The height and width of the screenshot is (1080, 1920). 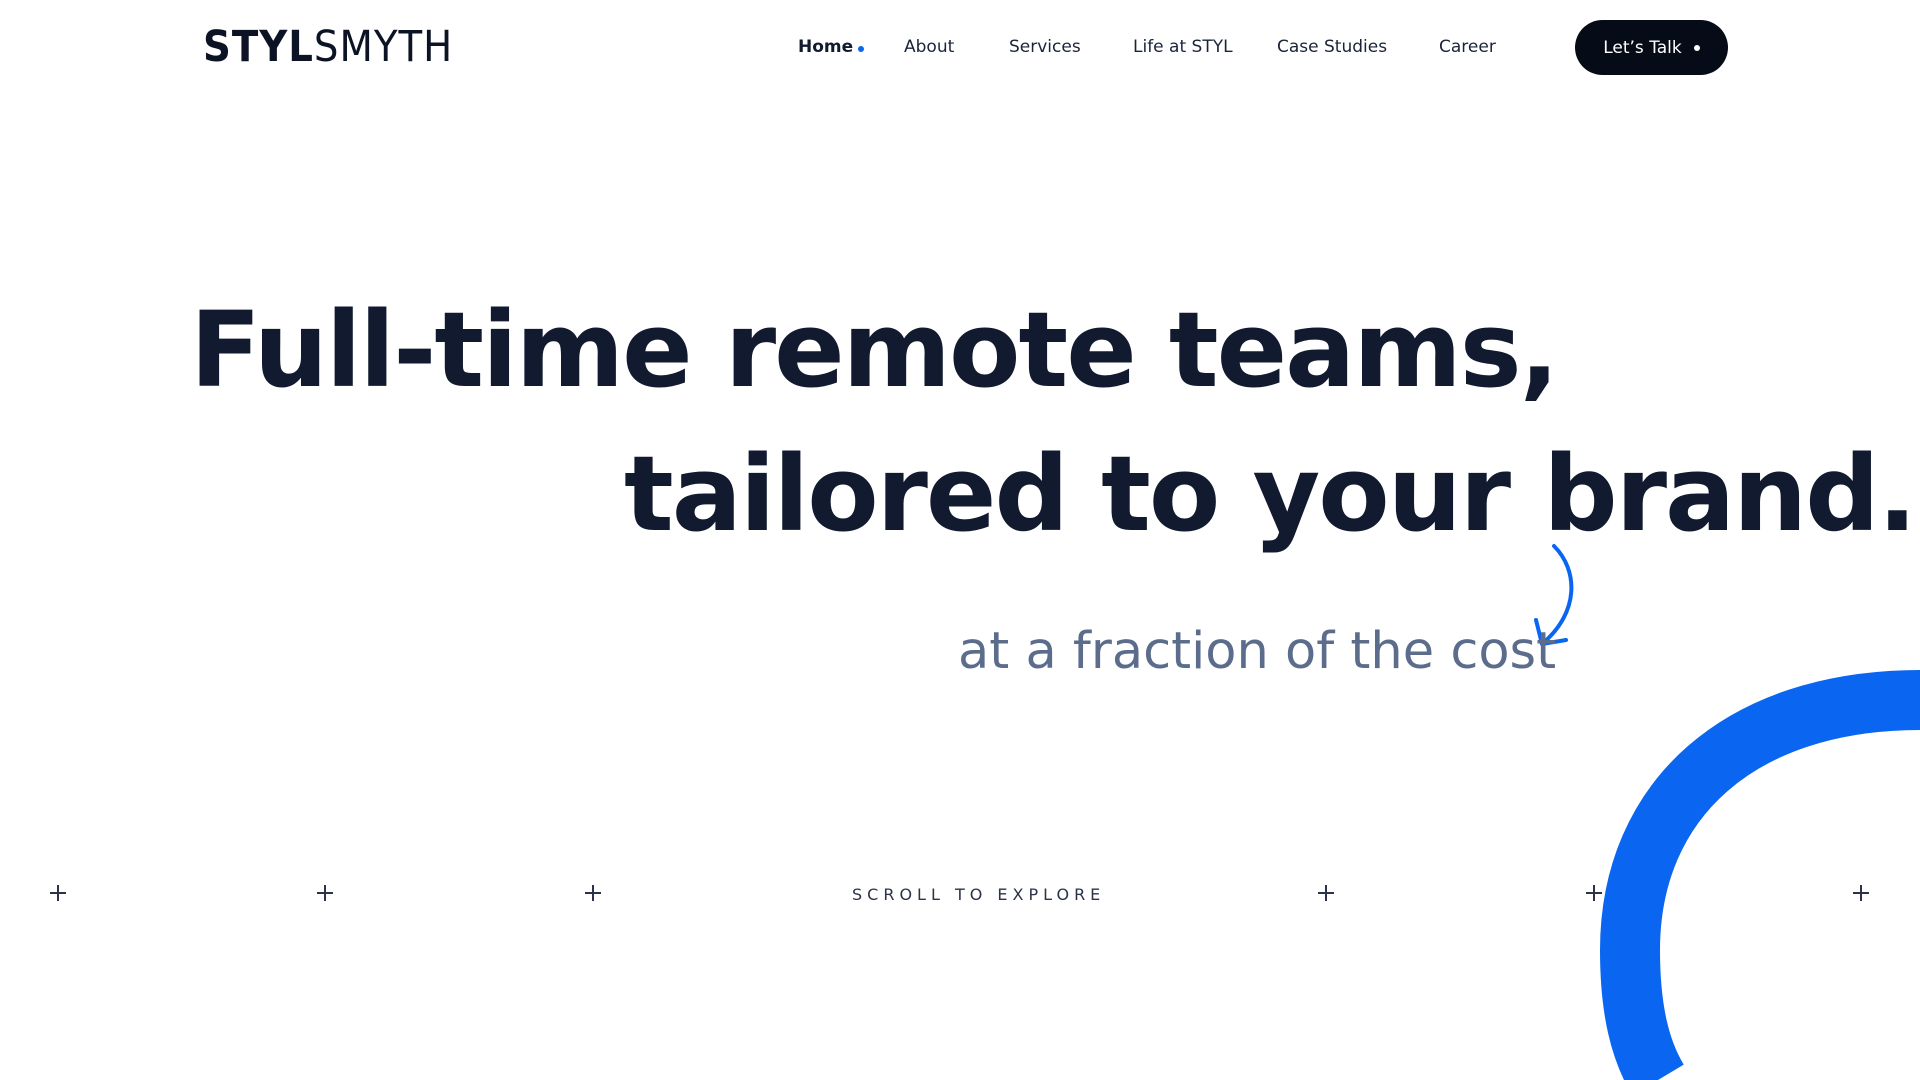 I want to click on nav-item-career: Career, so click(x=1467, y=47).